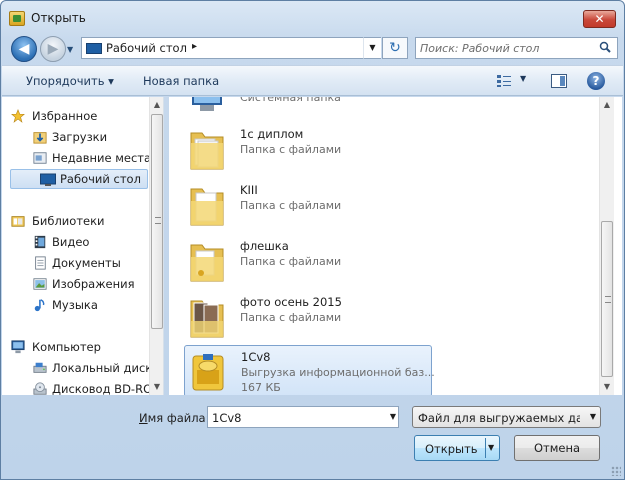 This screenshot has height=480, width=625. I want to click on sidebar-item-label: Изображения, so click(93, 284).